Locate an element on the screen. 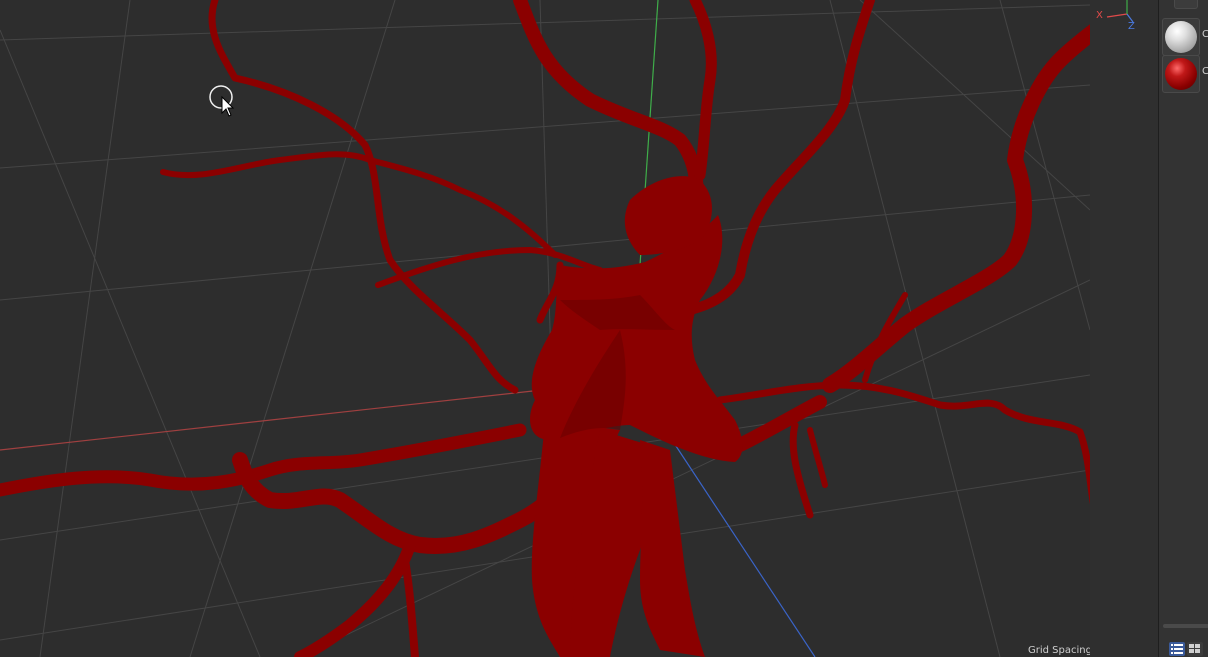  white-sphere-icon is located at coordinates (1181, 37).